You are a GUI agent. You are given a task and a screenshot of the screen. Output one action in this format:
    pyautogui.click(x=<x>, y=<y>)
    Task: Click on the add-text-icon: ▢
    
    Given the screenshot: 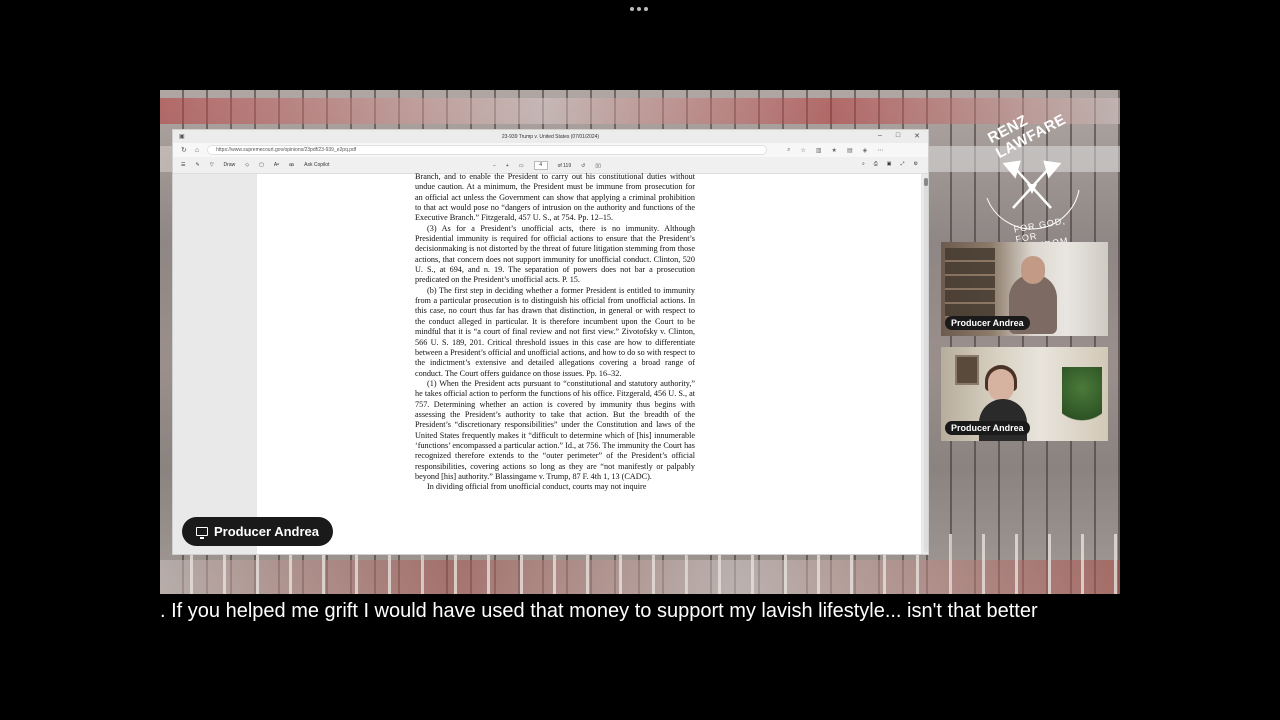 What is the action you would take?
    pyautogui.click(x=261, y=165)
    